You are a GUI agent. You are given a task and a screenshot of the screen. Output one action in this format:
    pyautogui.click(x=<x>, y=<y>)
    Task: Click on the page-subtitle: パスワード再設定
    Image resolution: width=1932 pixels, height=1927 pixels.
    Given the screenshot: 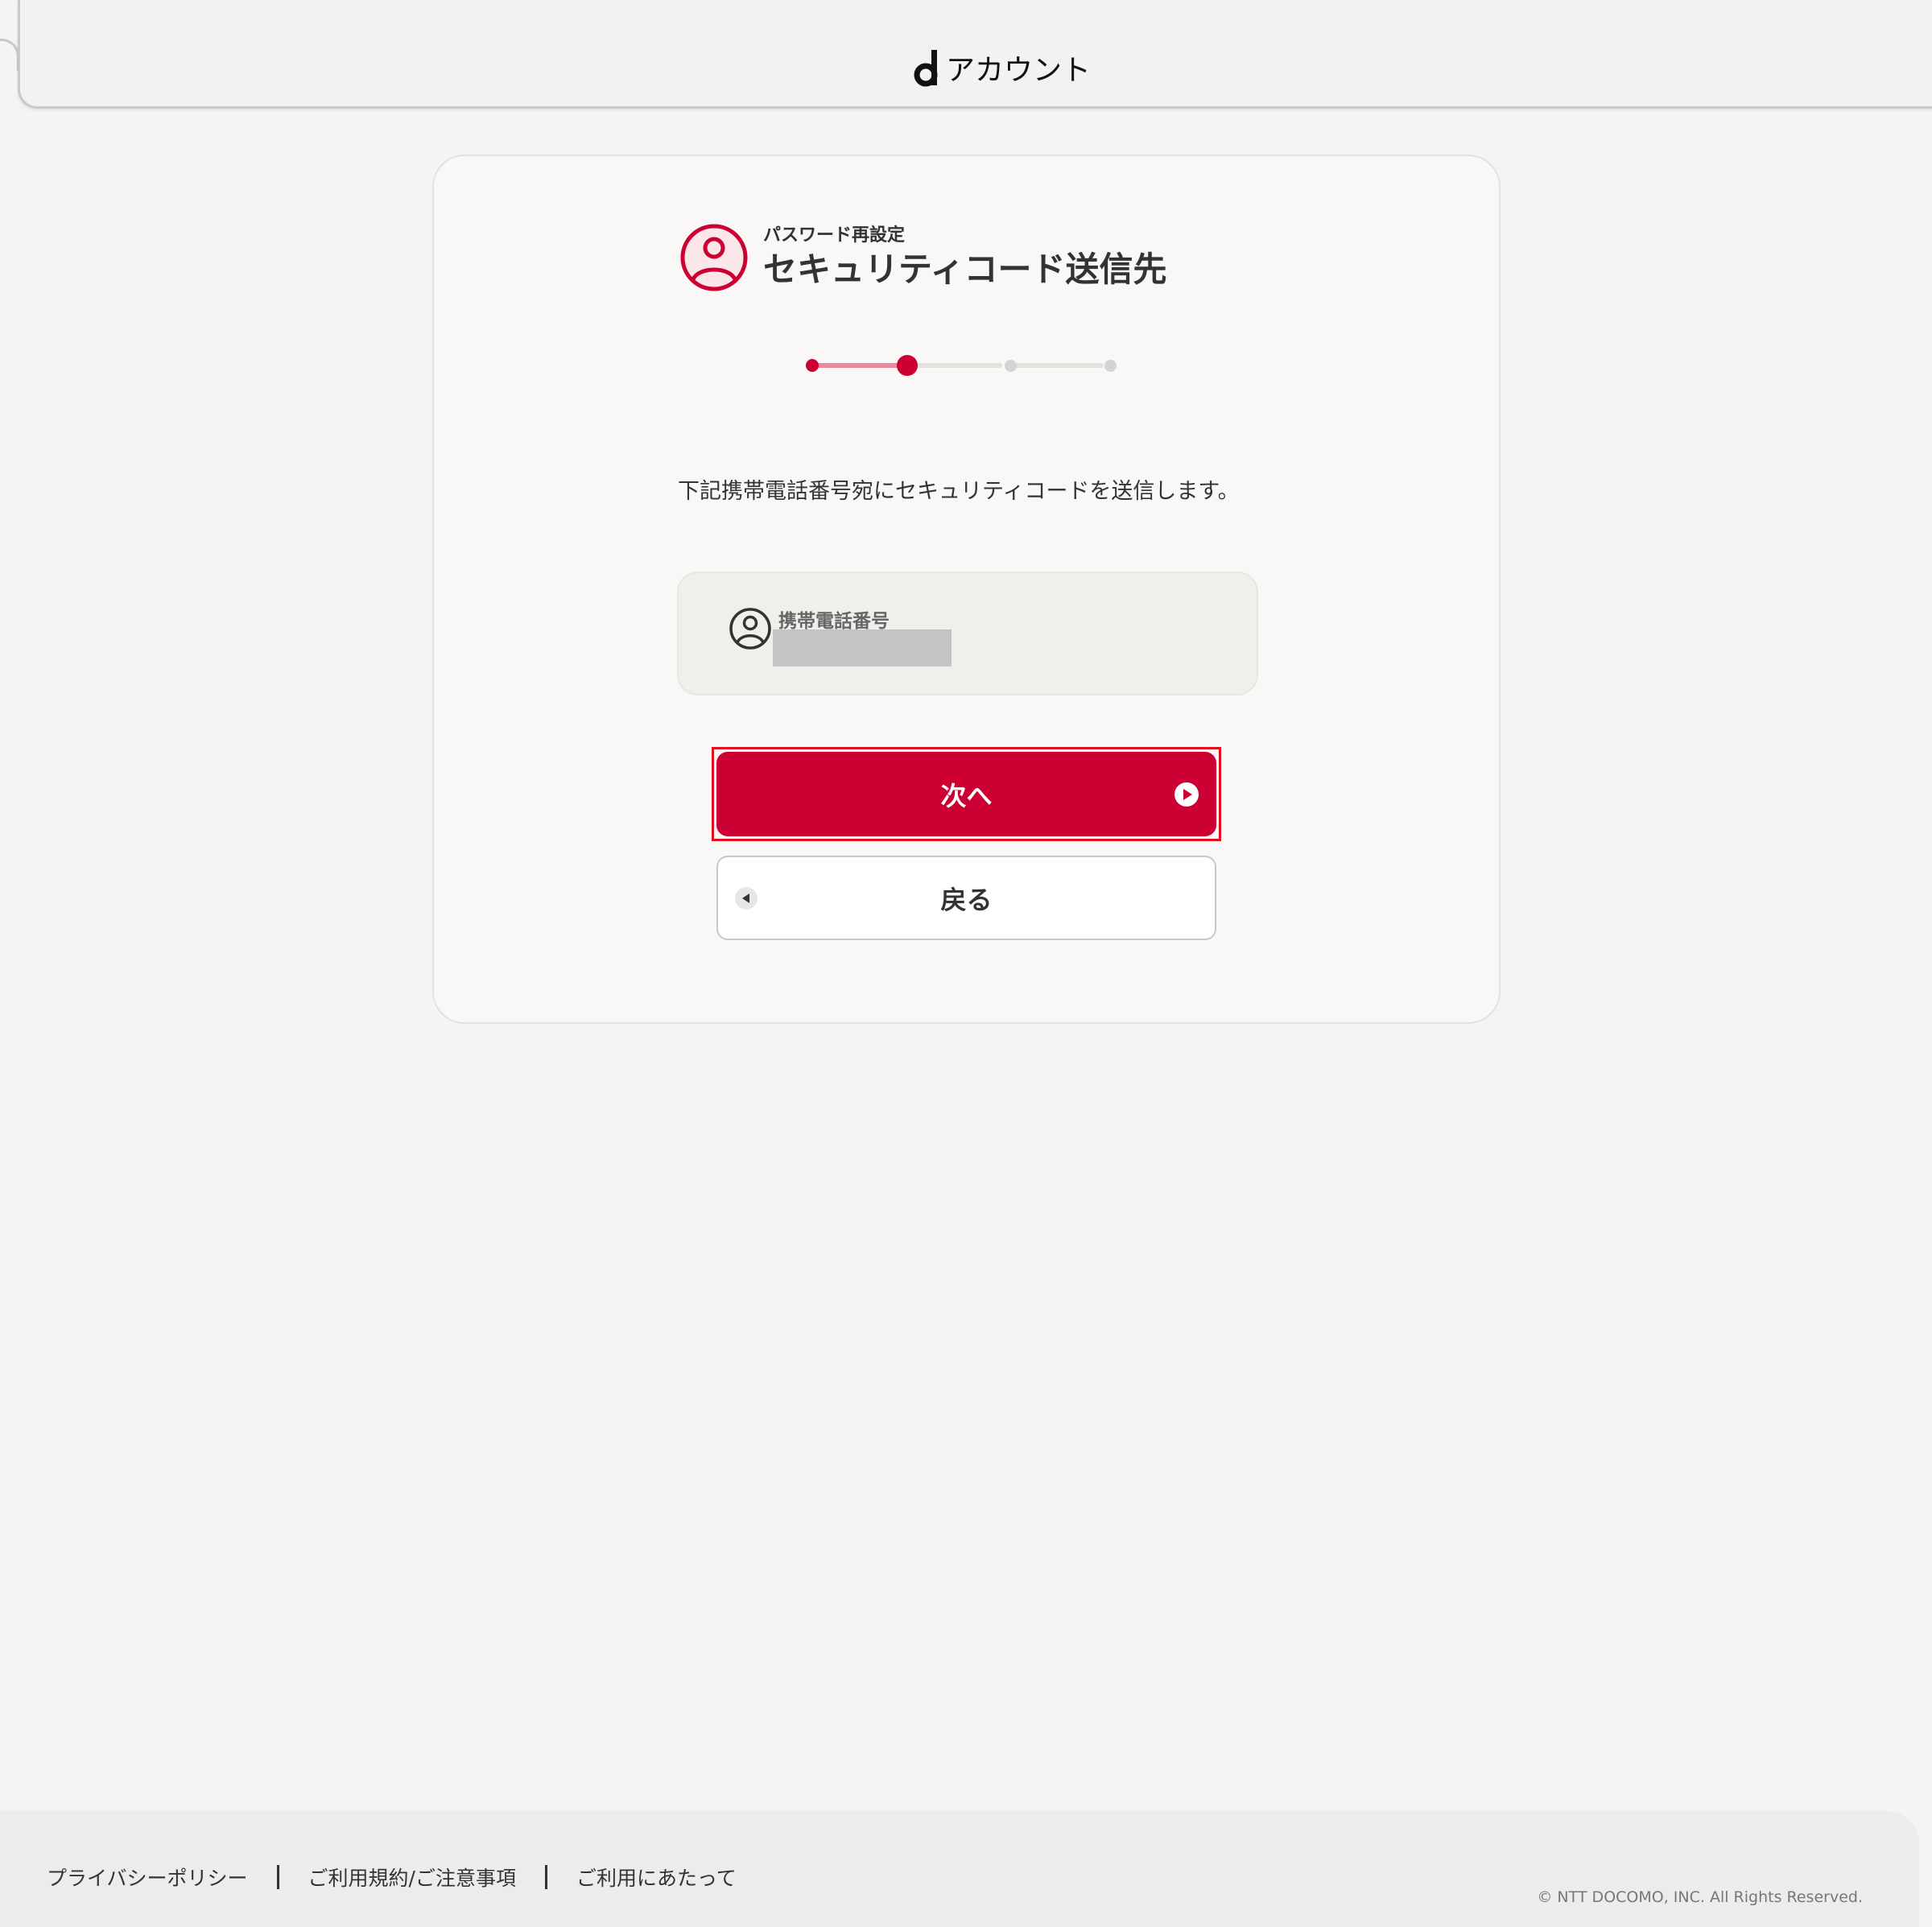 What is the action you would take?
    pyautogui.click(x=834, y=235)
    